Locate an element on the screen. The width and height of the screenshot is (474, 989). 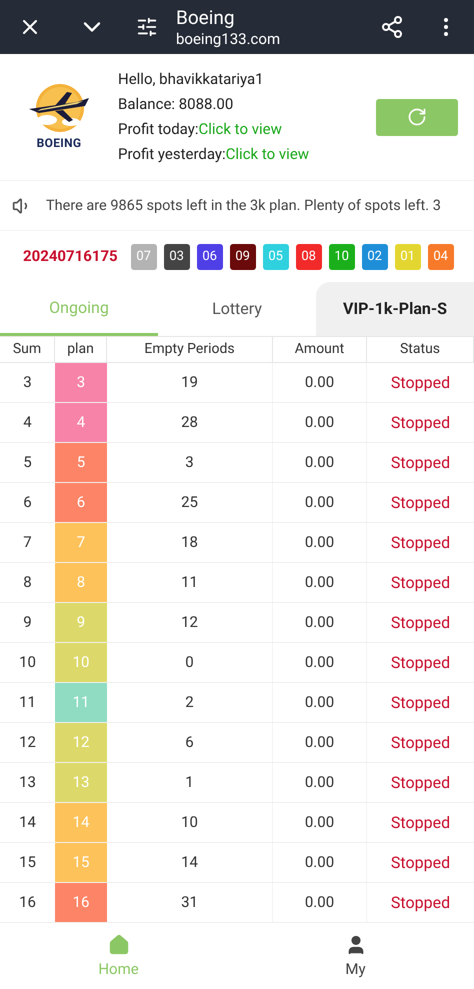
table-cell-text: 7 is located at coordinates (27, 543).